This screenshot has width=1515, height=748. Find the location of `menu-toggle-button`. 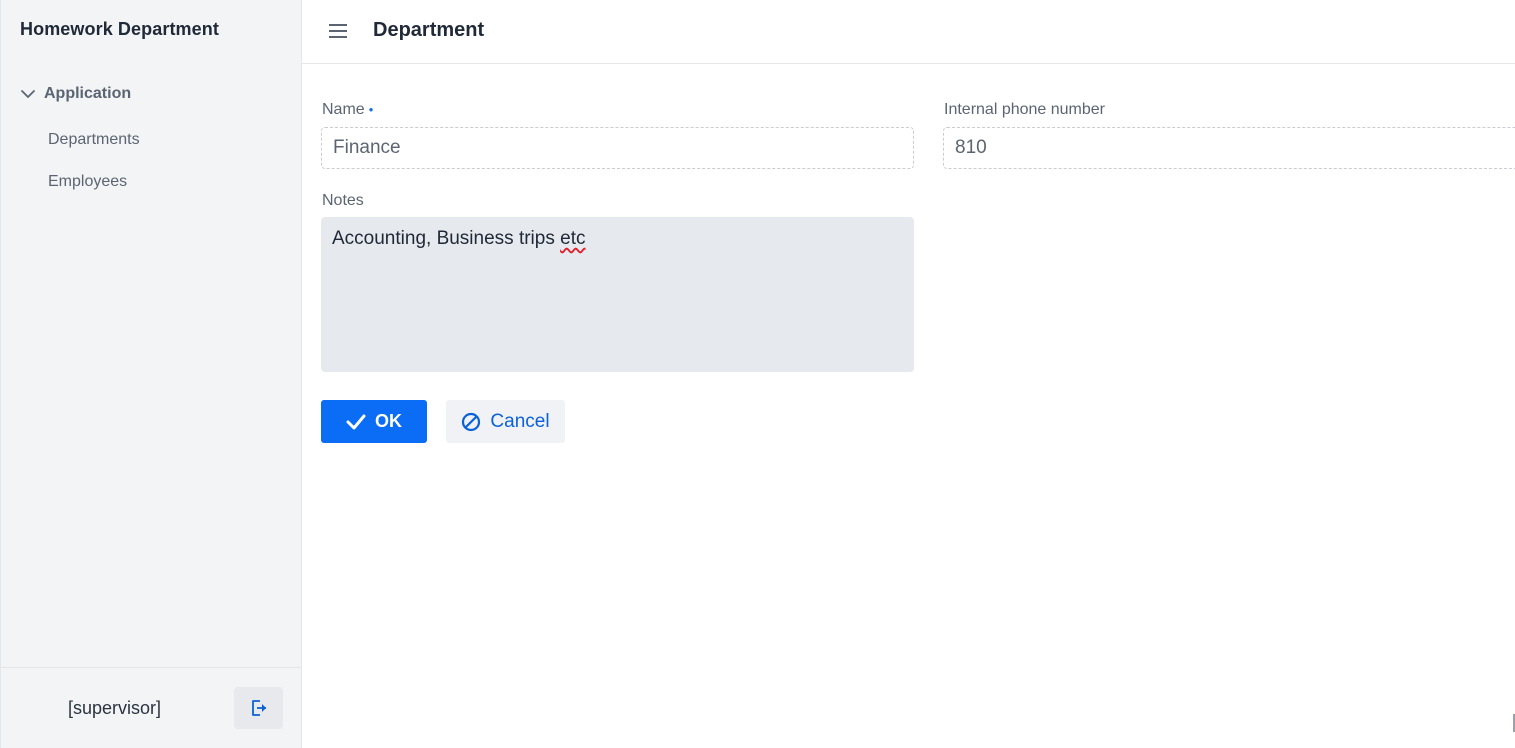

menu-toggle-button is located at coordinates (338, 31).